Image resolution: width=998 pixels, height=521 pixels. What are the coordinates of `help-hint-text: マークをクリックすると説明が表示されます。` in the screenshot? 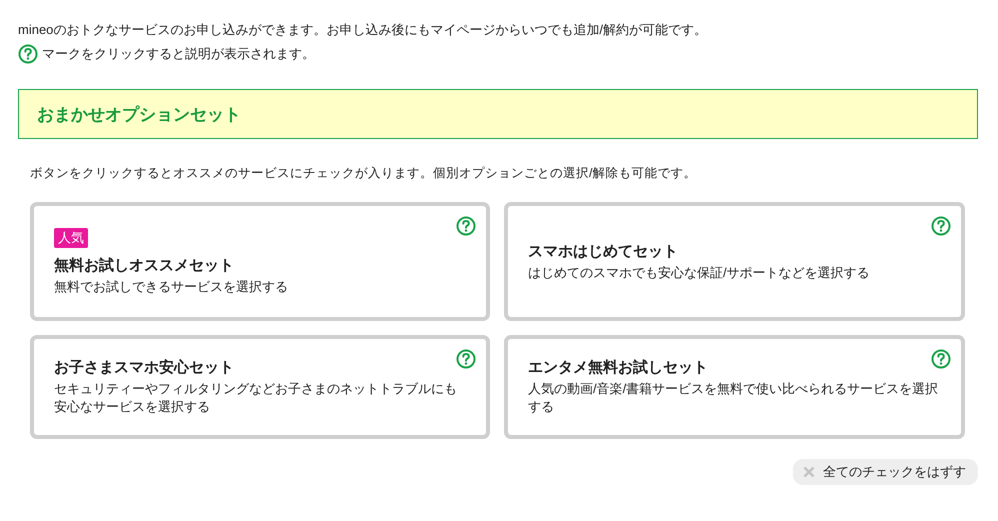 It's located at (178, 54).